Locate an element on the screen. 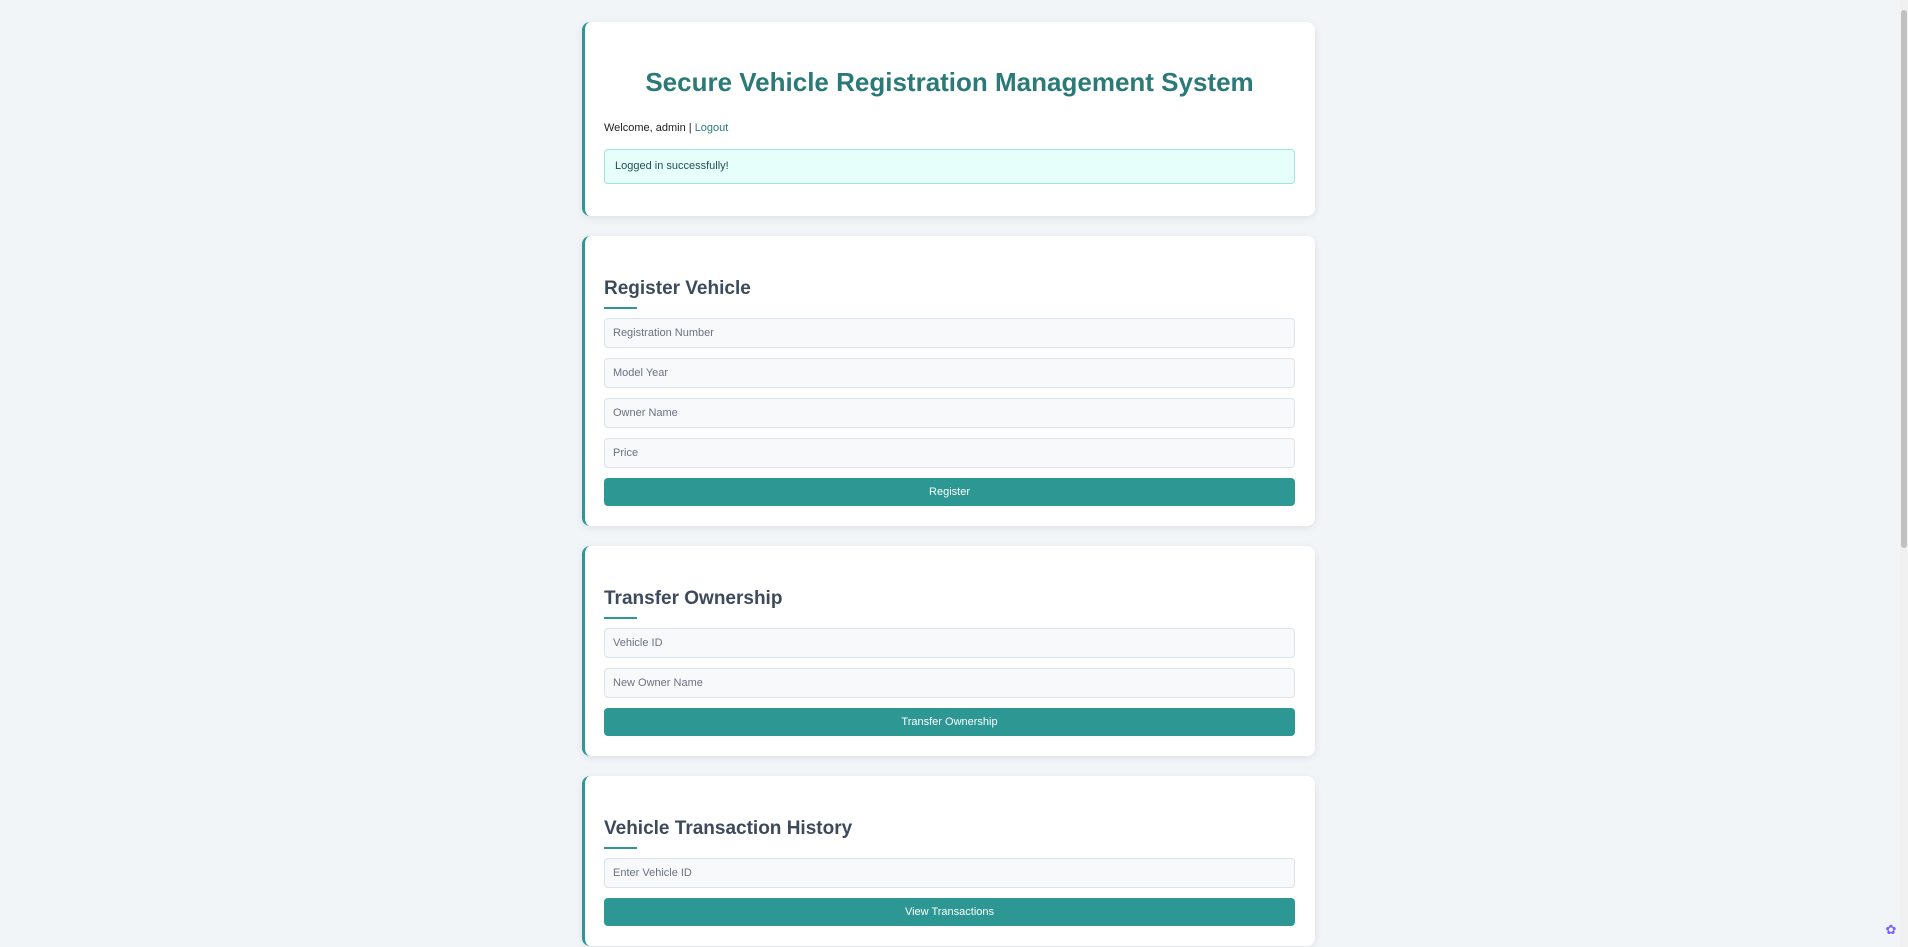 The image size is (1908, 947). register-vehicle-title: Register Vehicle is located at coordinates (677, 288).